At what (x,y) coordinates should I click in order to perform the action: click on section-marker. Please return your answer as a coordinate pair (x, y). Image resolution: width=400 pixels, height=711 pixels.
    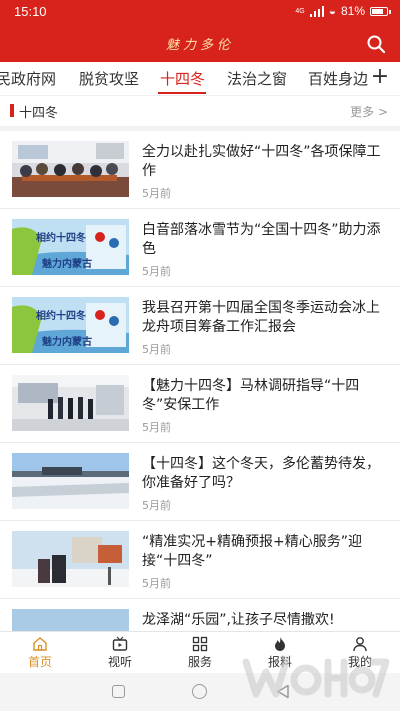
    Looking at the image, I should click on (12, 110).